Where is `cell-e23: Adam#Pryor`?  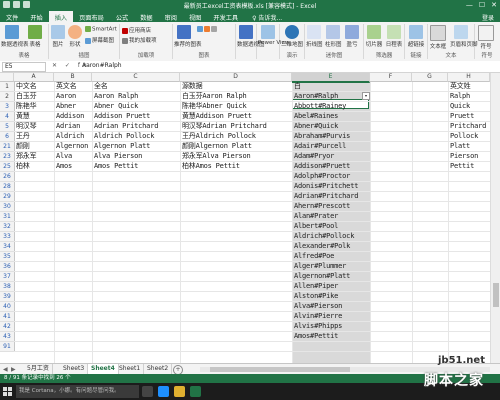 cell-e23: Adam#Pryor is located at coordinates (327, 156).